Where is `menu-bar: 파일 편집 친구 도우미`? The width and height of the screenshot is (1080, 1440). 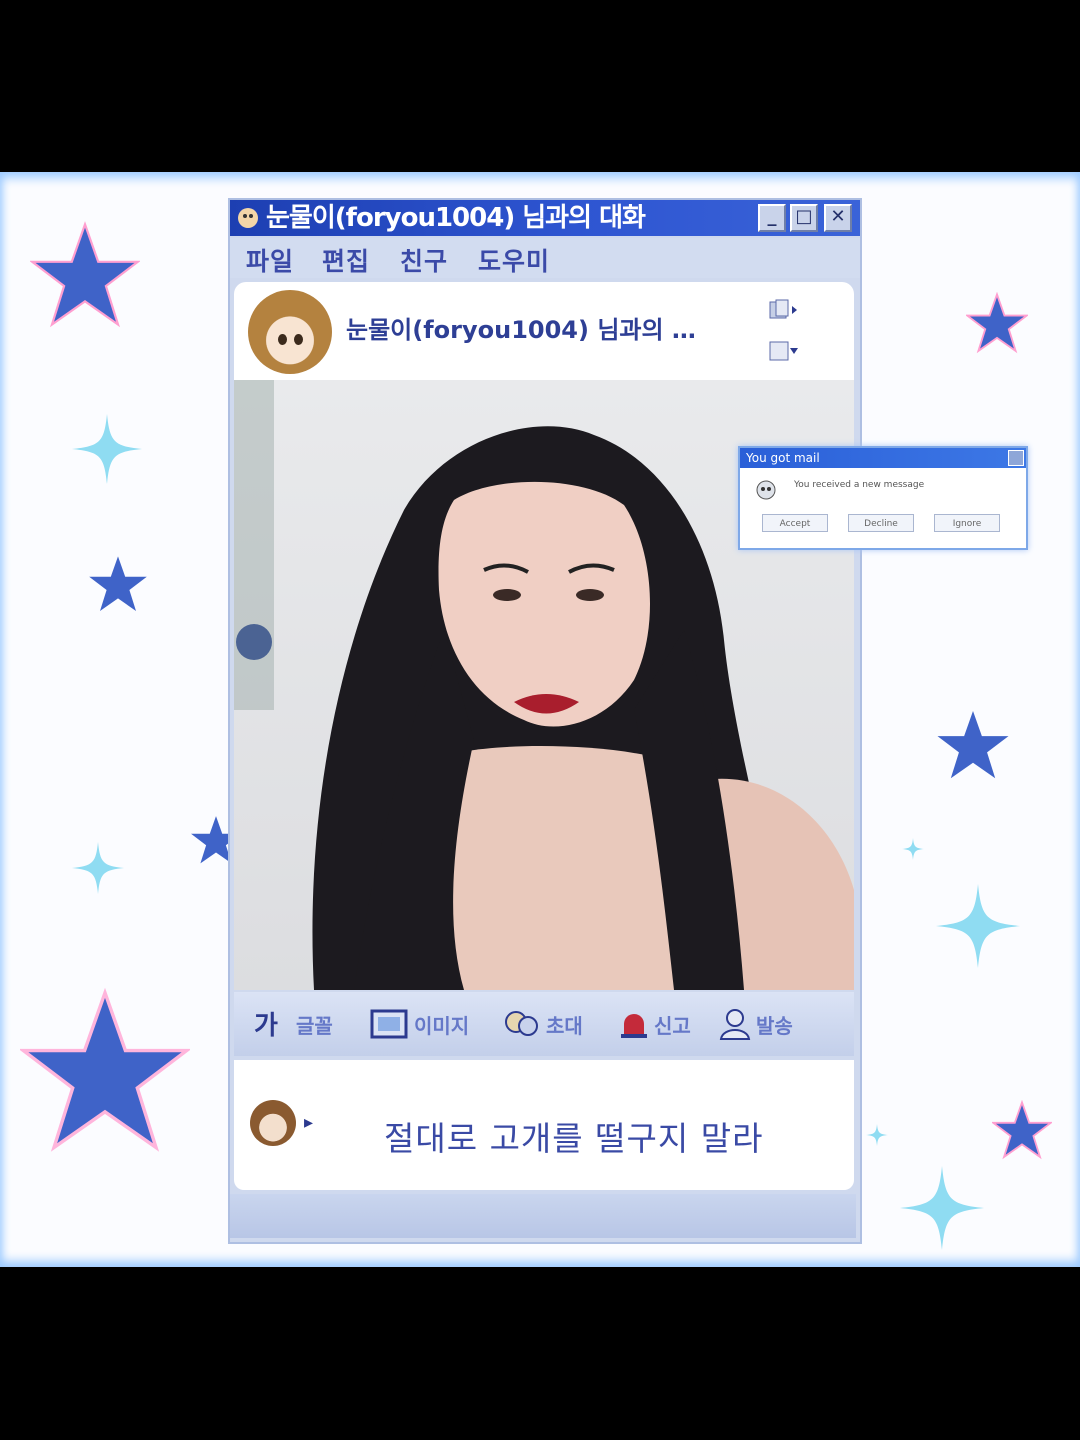
menu-bar: 파일 편집 친구 도우미 is located at coordinates (545, 258).